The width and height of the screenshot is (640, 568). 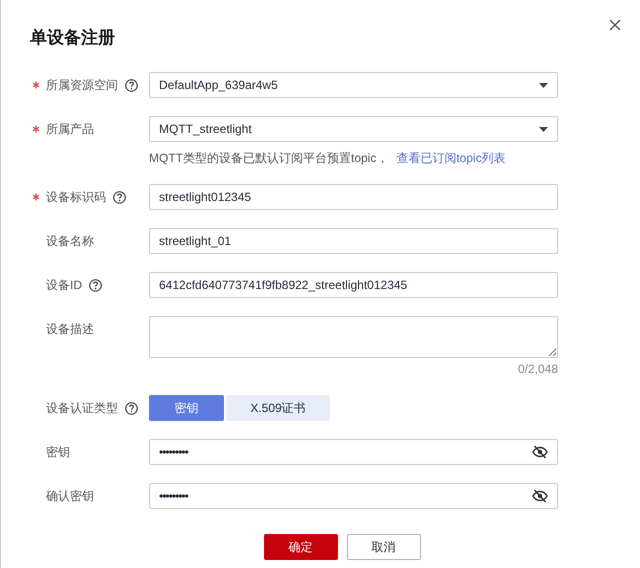 I want to click on cancel-button: 取消, so click(x=383, y=547).